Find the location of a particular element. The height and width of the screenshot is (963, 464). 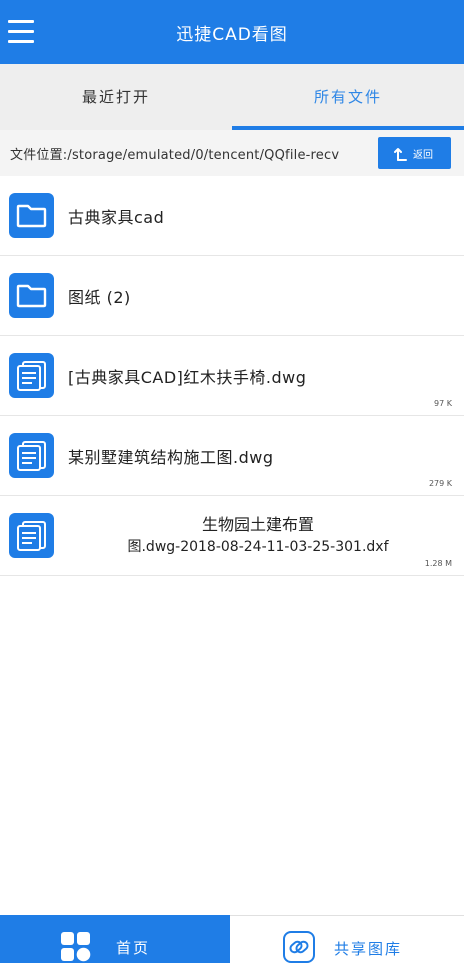

bottom-navigation: 首页 共享图库 is located at coordinates (232, 939).